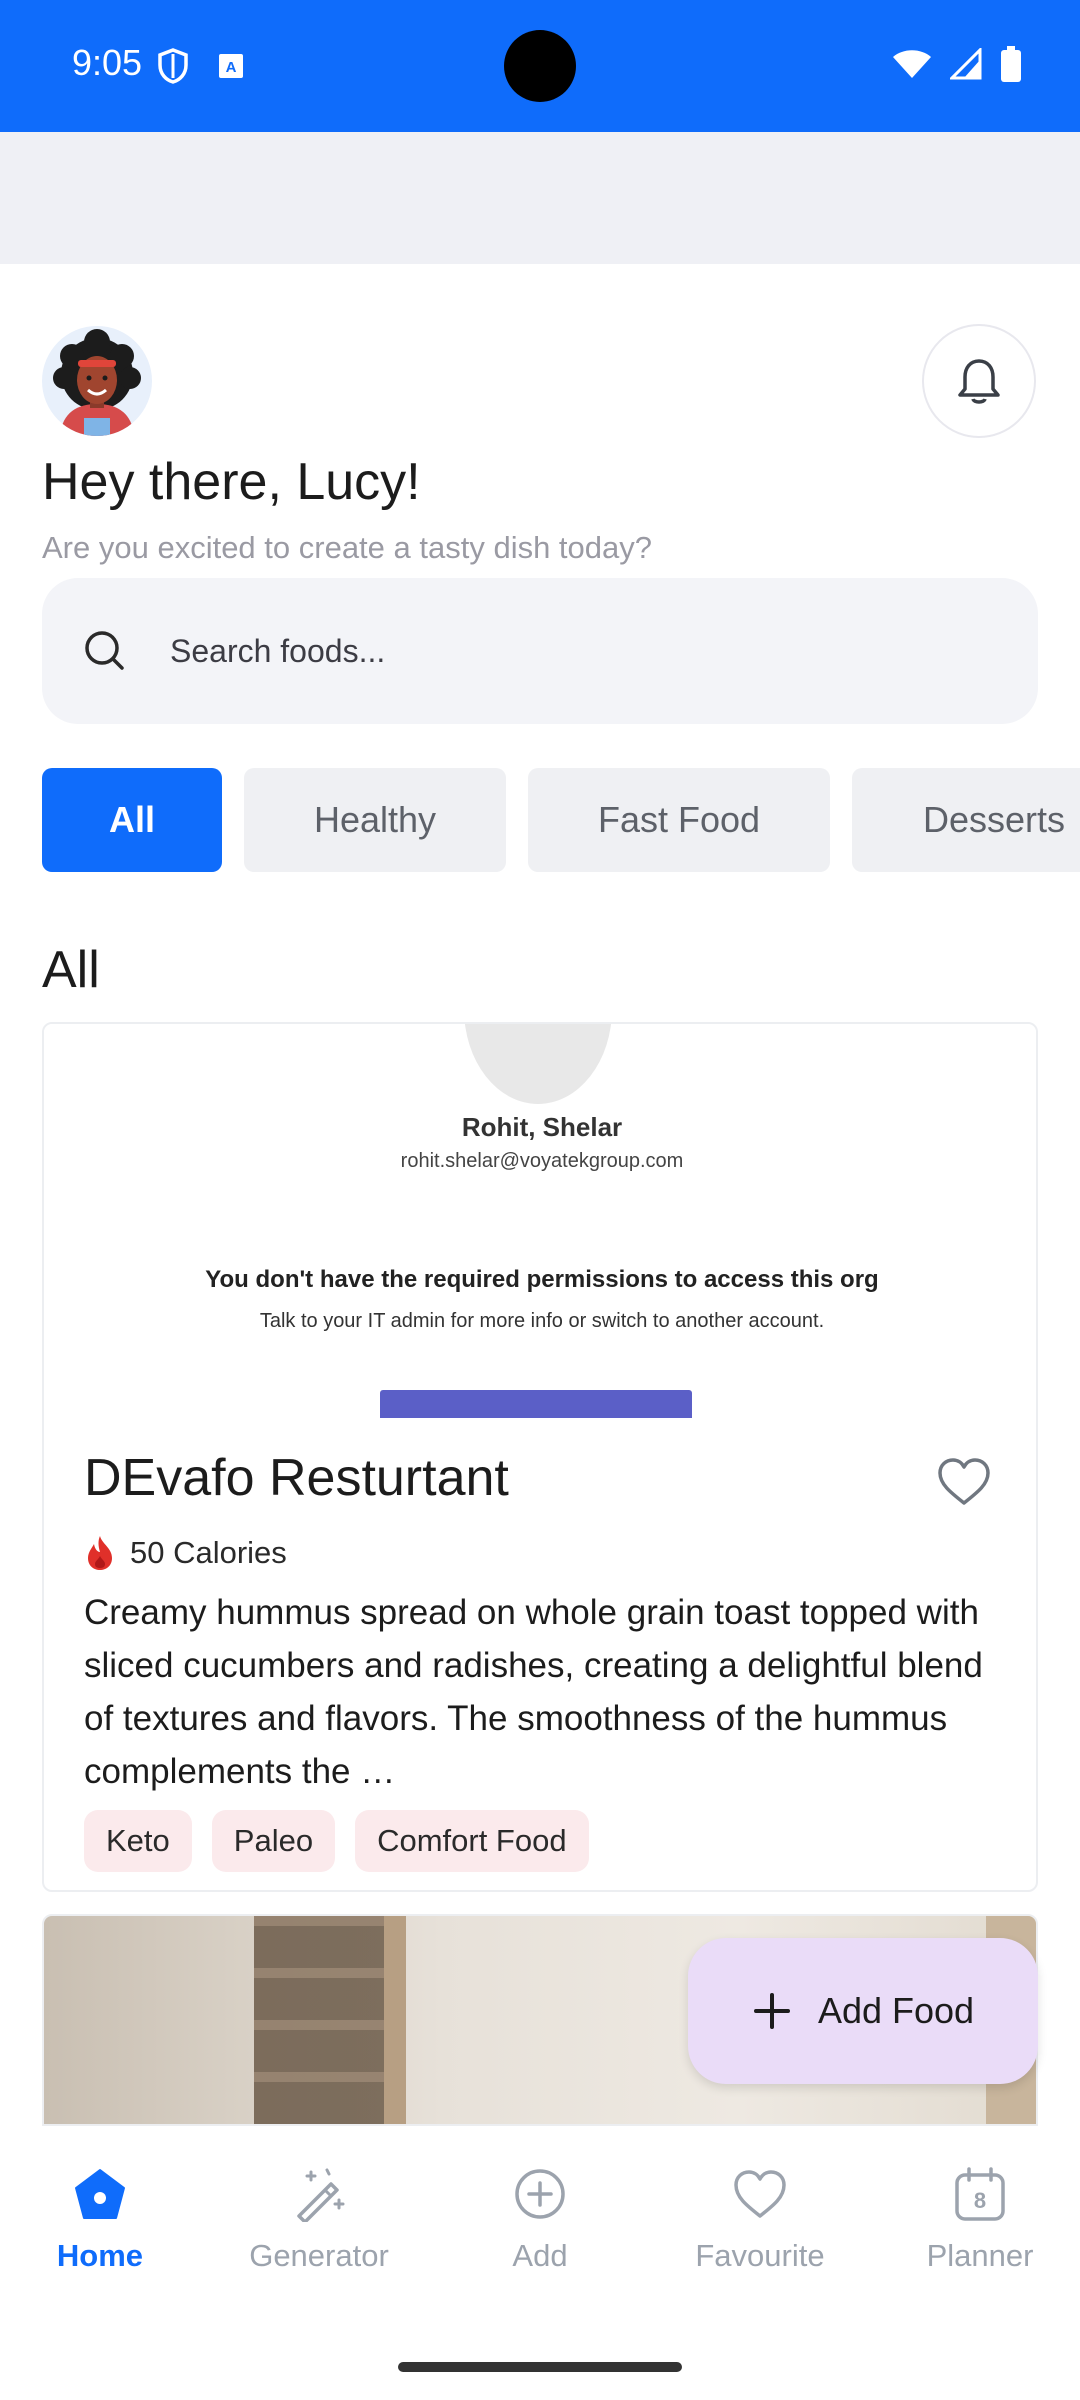 The height and width of the screenshot is (2400, 1080). Describe the element at coordinates (540, 2255) in the screenshot. I see `nav-add-label: Add` at that location.